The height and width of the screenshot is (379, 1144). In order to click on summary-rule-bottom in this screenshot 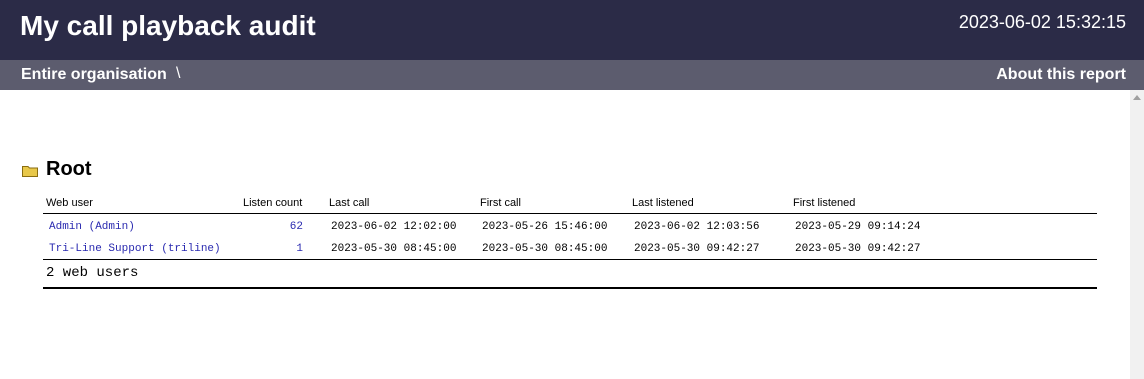, I will do `click(570, 288)`.